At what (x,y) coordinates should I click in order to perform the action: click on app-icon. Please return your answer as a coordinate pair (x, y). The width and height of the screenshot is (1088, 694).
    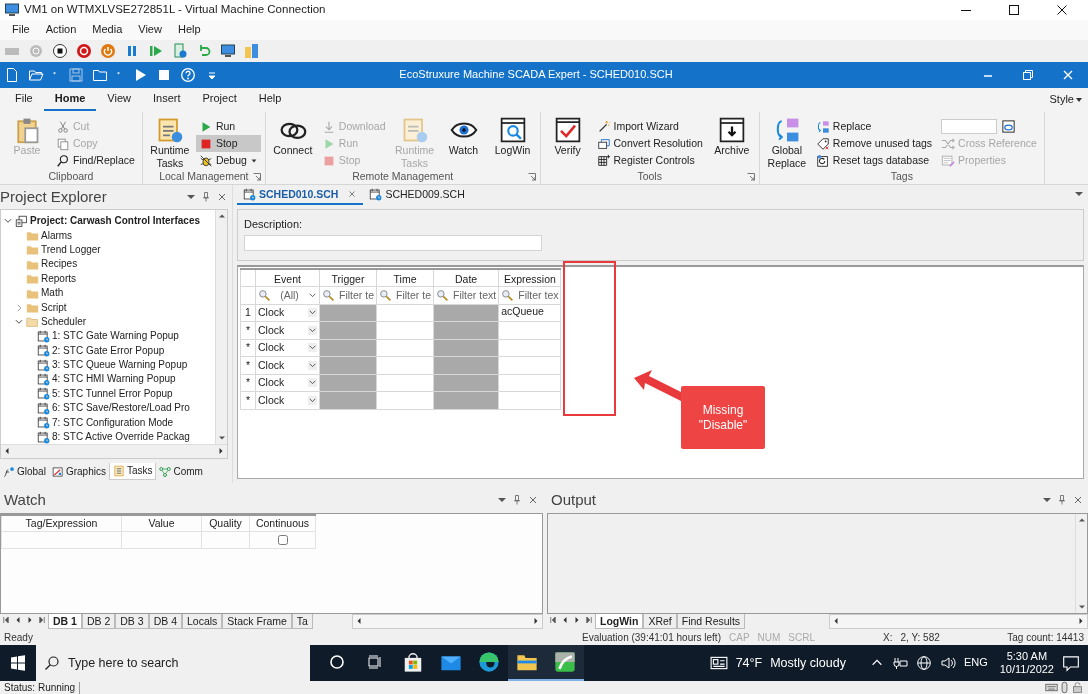
    Looking at the image, I should click on (565, 662).